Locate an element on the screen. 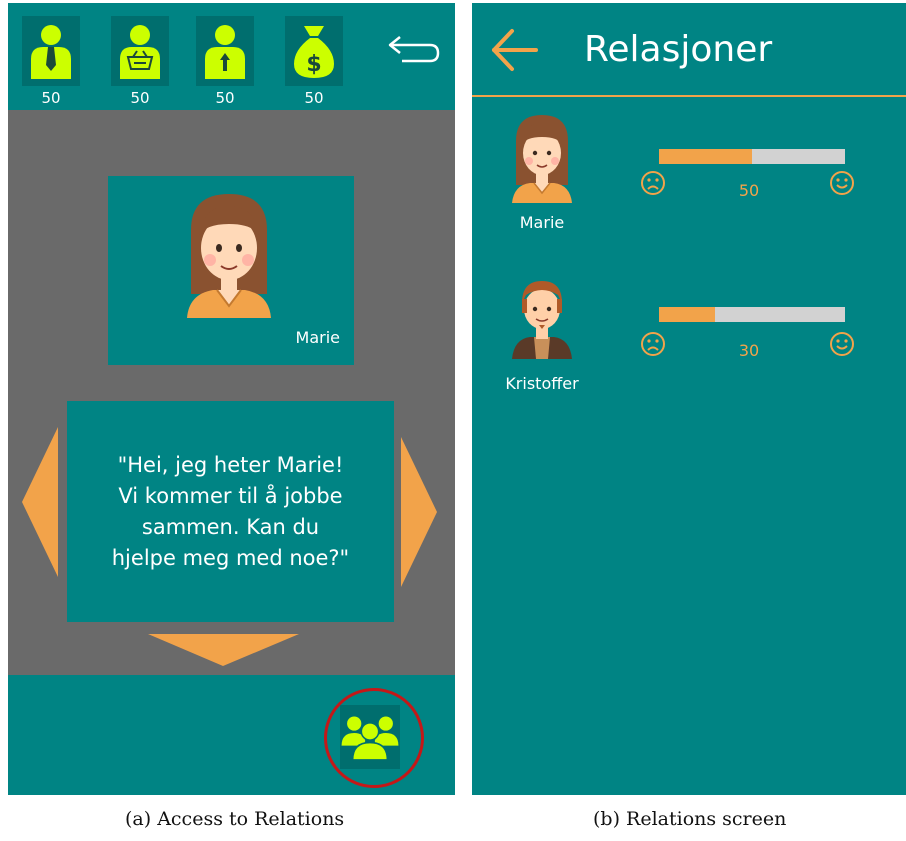  header: Relasjoner is located at coordinates (689, 50).